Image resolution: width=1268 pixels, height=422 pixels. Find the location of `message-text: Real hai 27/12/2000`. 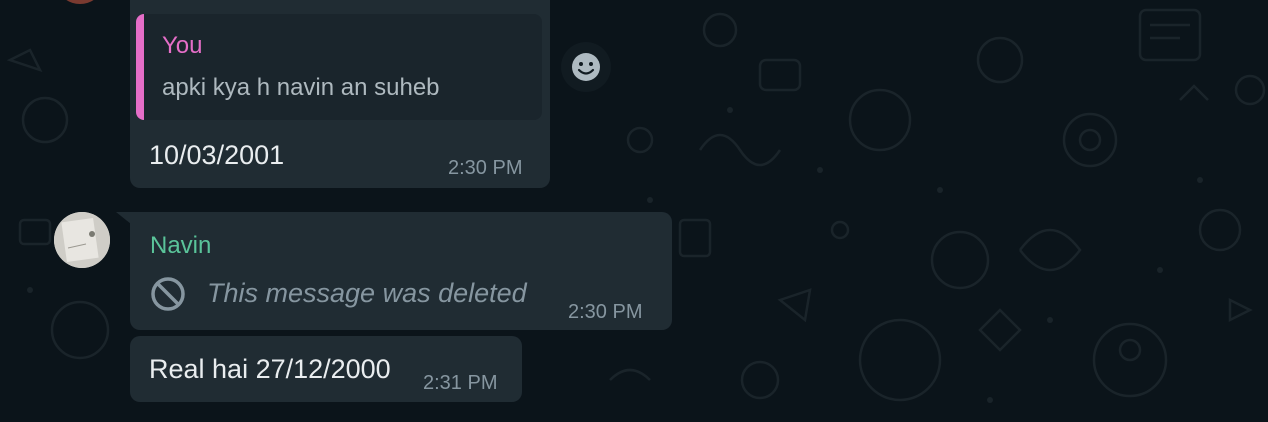

message-text: Real hai 27/12/2000 is located at coordinates (270, 369).